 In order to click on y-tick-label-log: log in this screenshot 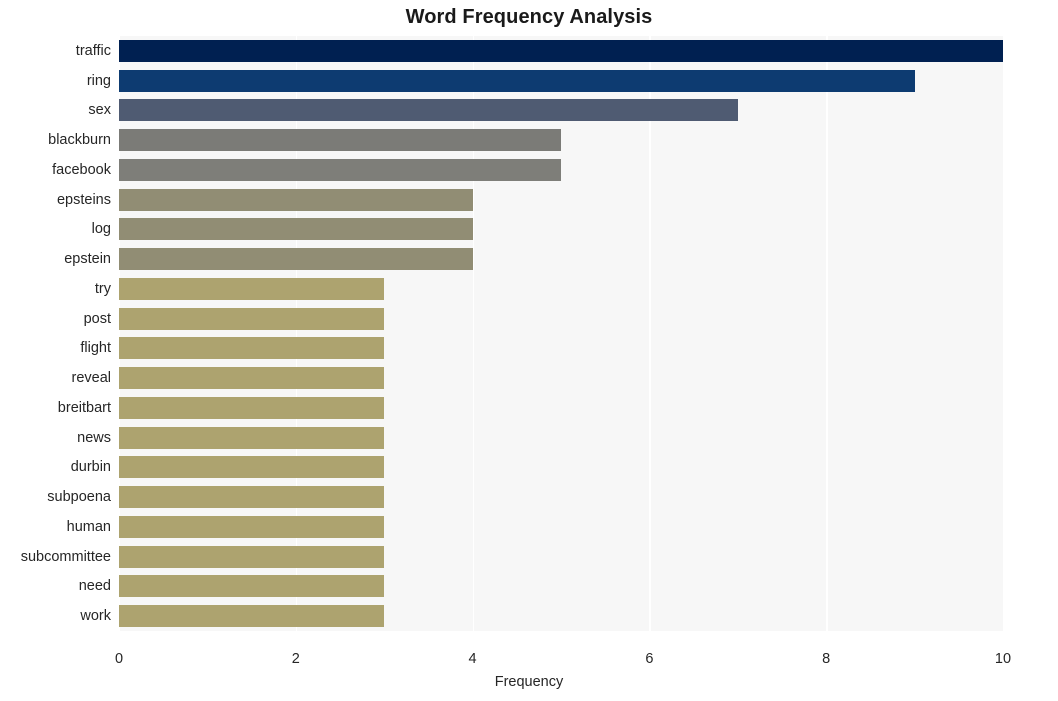, I will do `click(101, 229)`.